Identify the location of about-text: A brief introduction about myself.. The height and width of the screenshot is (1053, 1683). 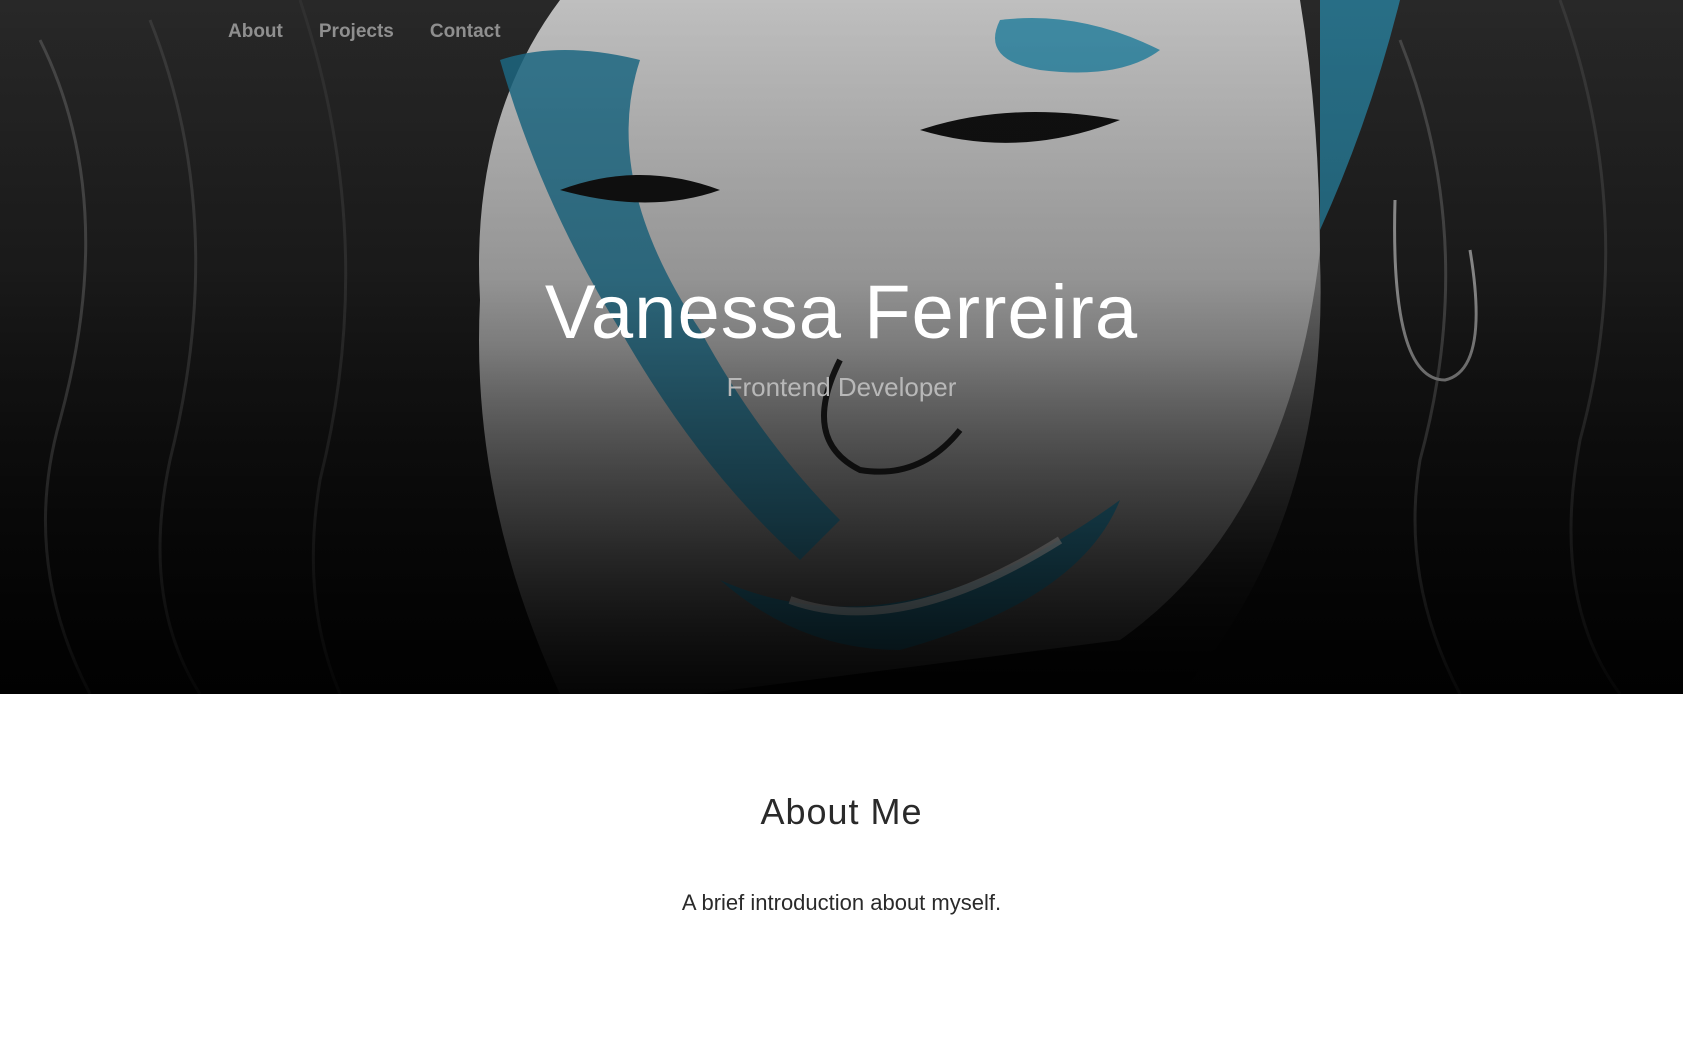
(841, 902).